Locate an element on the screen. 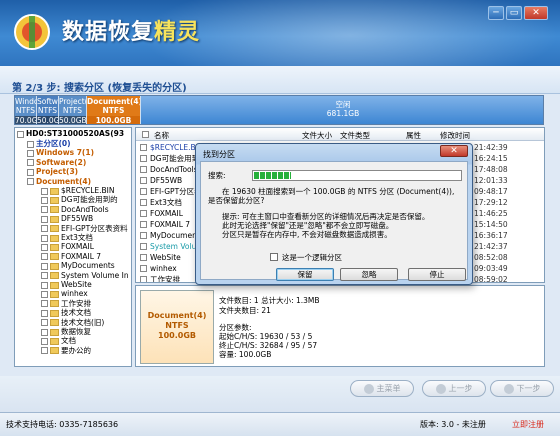  column-mtime: 修改时间 is located at coordinates (455, 135).